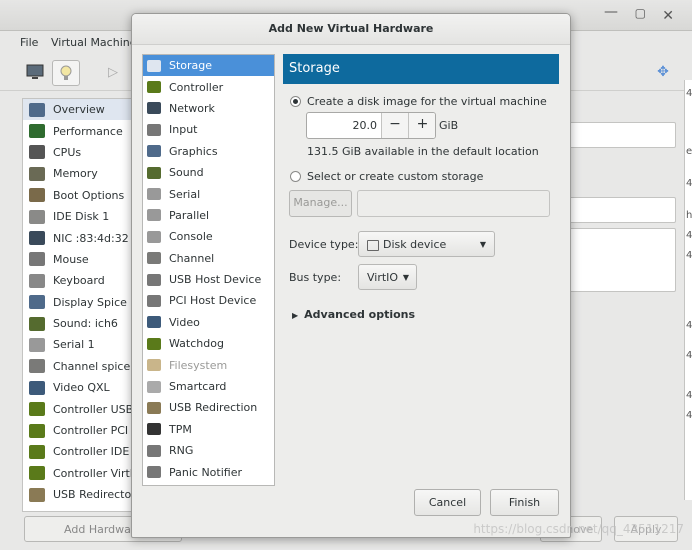 This screenshot has height=550, width=692. Describe the element at coordinates (37, 323) in the screenshot. I see `sound-icon` at that location.